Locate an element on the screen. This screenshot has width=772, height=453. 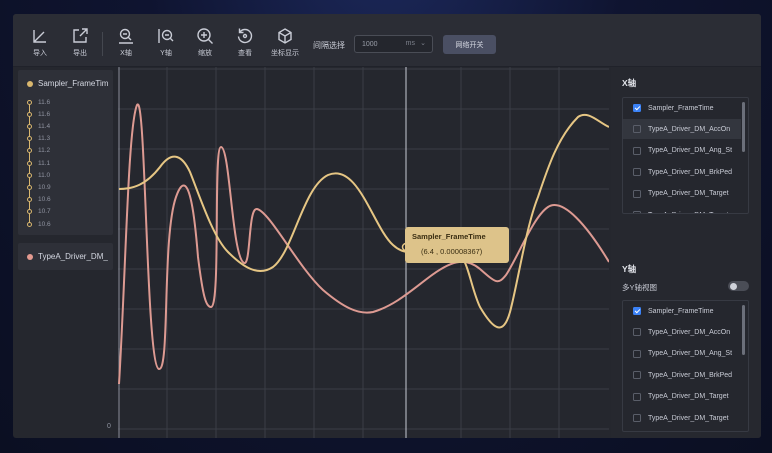
x-list-scrollbar is located at coordinates (743, 127).